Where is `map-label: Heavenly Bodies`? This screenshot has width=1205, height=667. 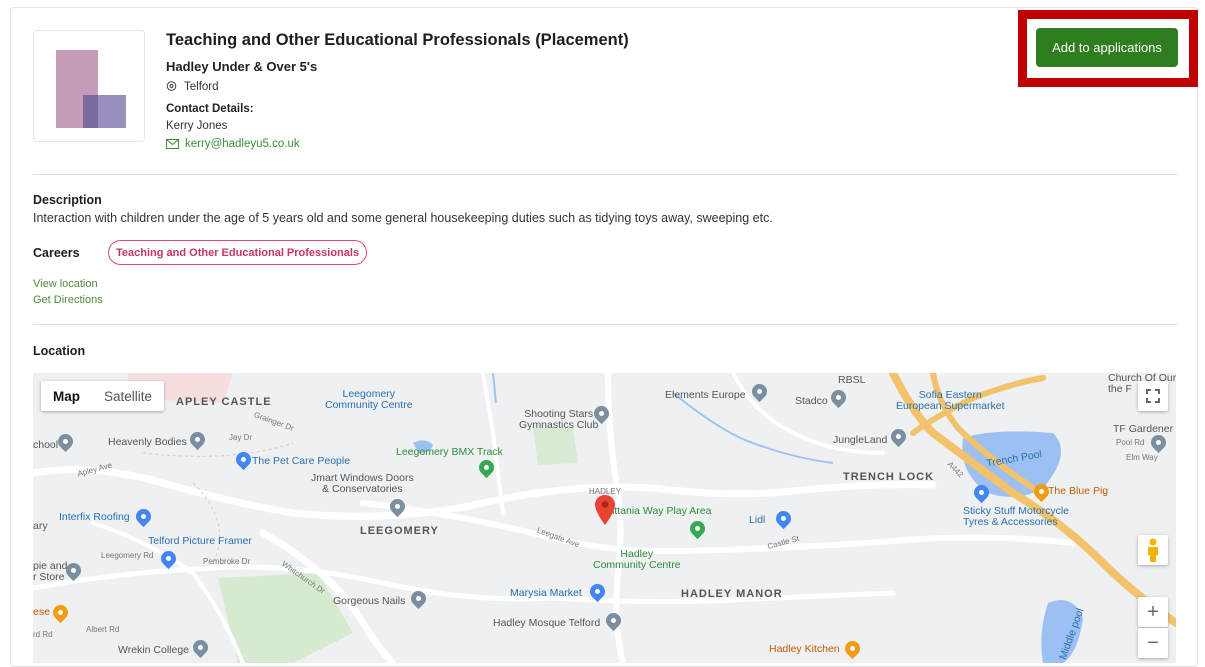
map-label: Heavenly Bodies is located at coordinates (147, 442).